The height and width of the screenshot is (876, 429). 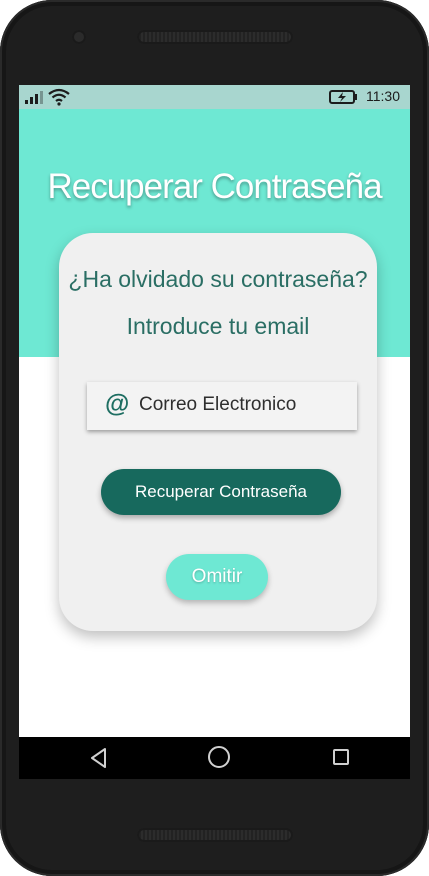 What do you see at coordinates (99, 758) in the screenshot?
I see `back-icon` at bounding box center [99, 758].